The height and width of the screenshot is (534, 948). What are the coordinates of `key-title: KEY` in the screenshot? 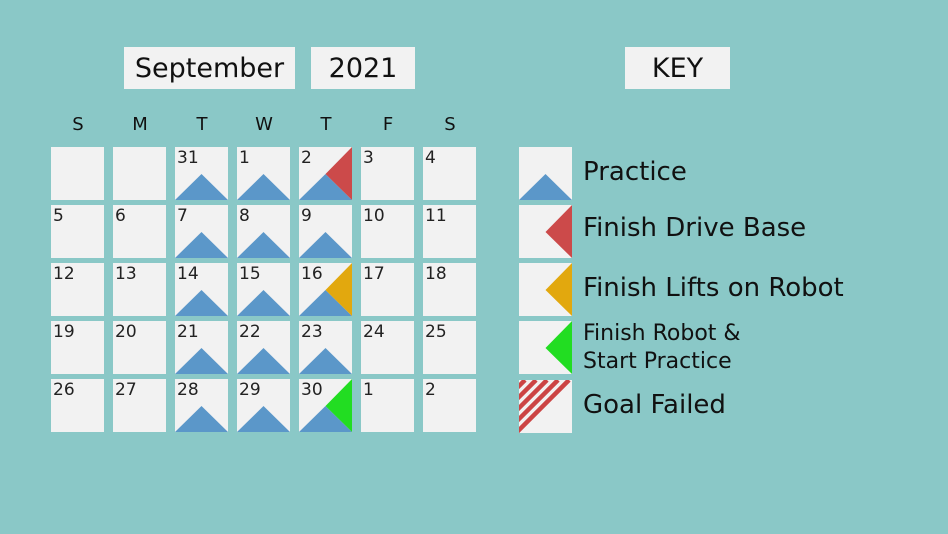 It's located at (677, 68).